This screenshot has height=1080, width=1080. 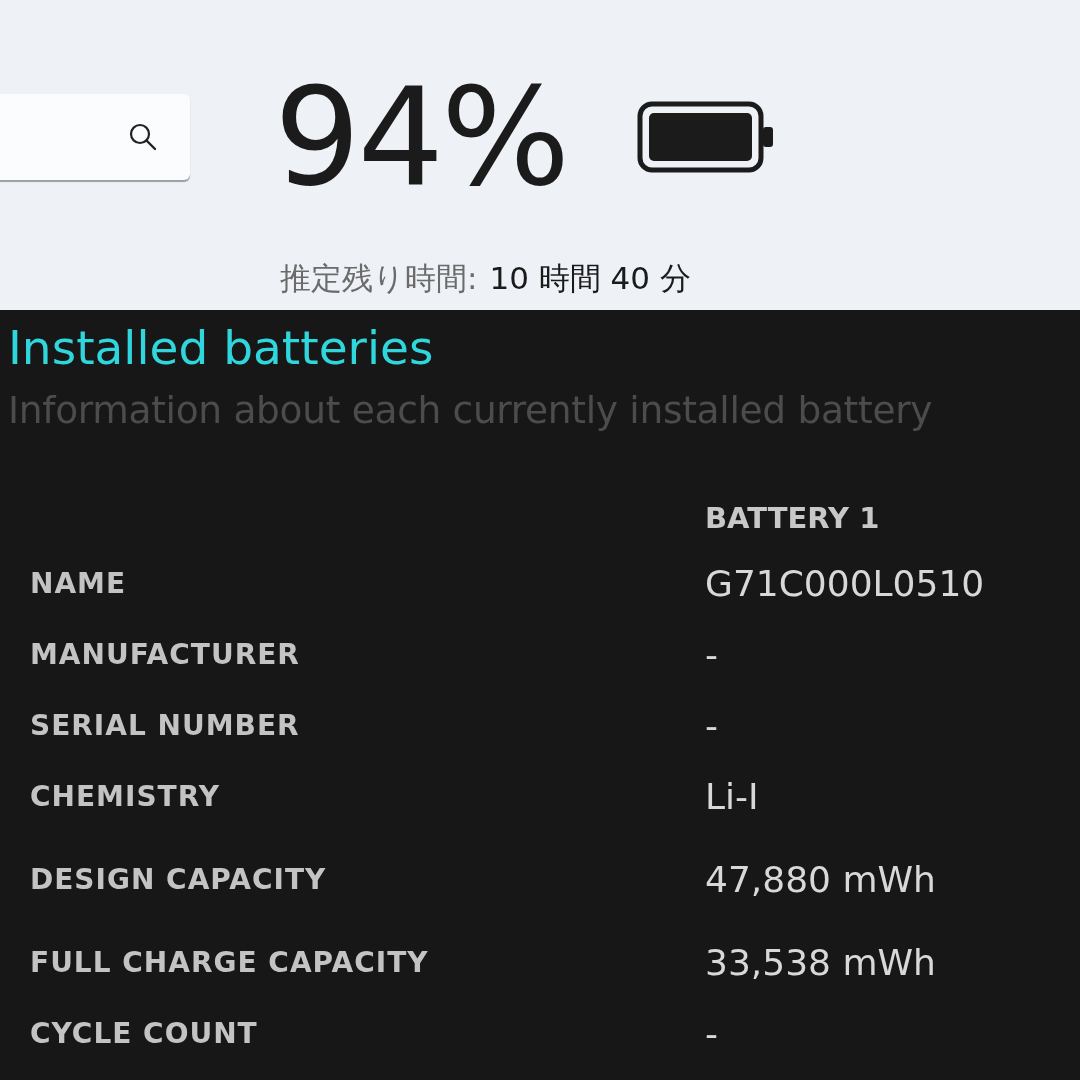 I want to click on search-field, so click(x=95, y=137).